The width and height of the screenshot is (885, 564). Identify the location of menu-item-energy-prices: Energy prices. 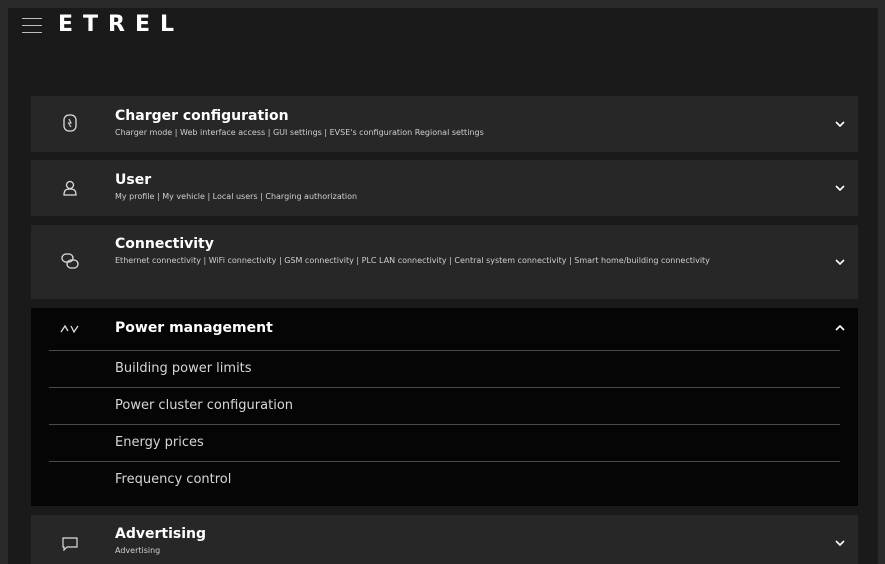
(444, 442).